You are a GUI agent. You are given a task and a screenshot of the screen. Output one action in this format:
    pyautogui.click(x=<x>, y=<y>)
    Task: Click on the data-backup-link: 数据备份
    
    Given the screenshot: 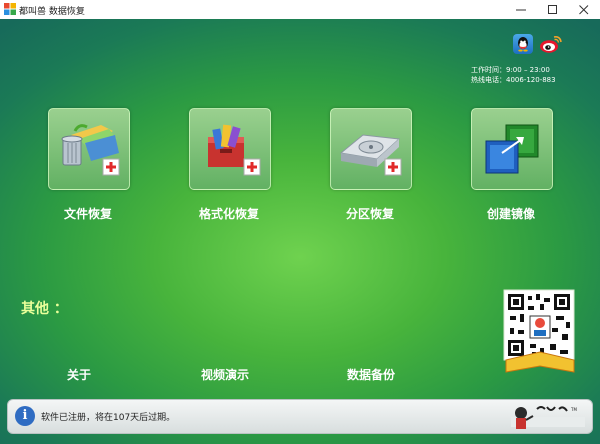 What is the action you would take?
    pyautogui.click(x=371, y=374)
    